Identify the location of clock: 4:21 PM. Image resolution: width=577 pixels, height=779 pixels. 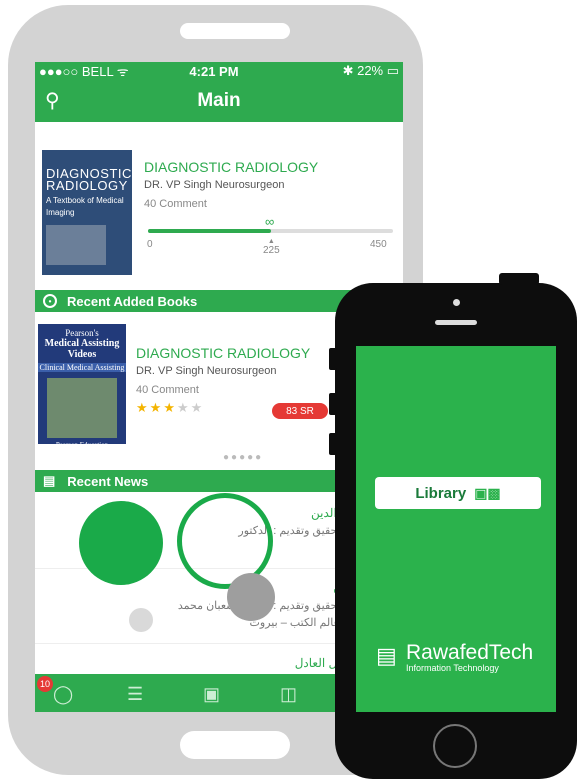
(214, 71).